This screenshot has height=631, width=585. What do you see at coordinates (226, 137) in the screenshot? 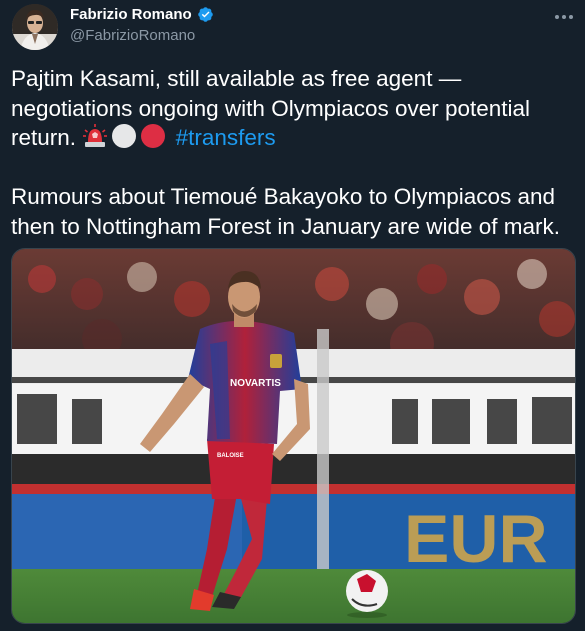
I see `hashtag-transfers-link: #transfers` at bounding box center [226, 137].